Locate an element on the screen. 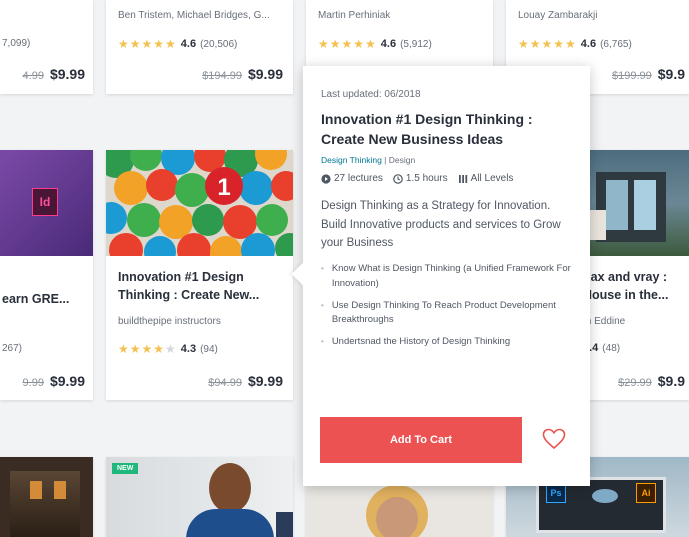 Image resolution: width=689 pixels, height=537 pixels. course-card: Id earn GRE... 267) 9.99 $9.99 is located at coordinates (46, 275).